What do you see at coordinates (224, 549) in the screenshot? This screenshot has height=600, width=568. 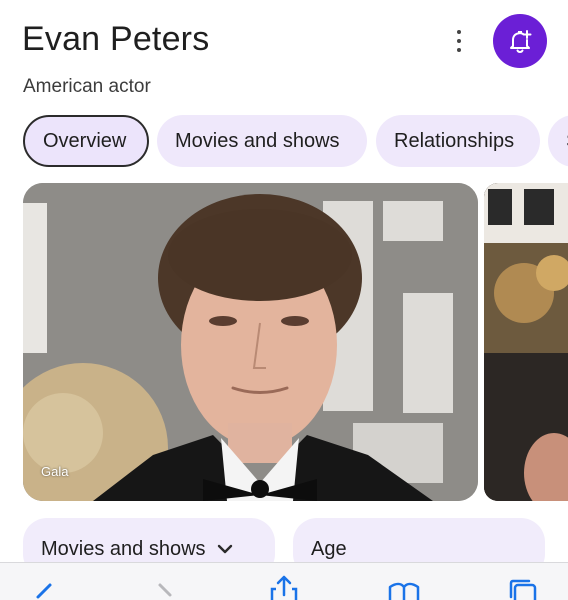 I see `chevron-down-icon` at bounding box center [224, 549].